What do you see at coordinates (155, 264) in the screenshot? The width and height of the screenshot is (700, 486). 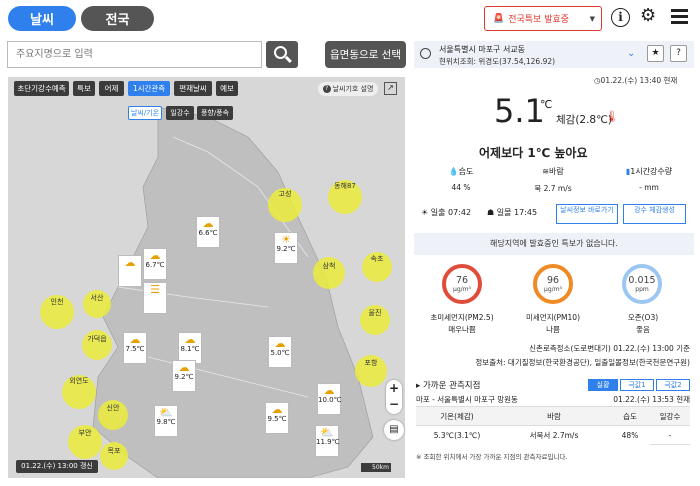 I see `station-card: ☁ 6.7℃` at bounding box center [155, 264].